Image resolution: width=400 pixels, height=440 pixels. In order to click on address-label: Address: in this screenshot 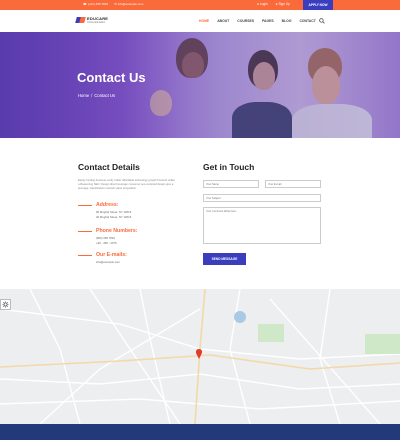, I will do `click(107, 205)`.